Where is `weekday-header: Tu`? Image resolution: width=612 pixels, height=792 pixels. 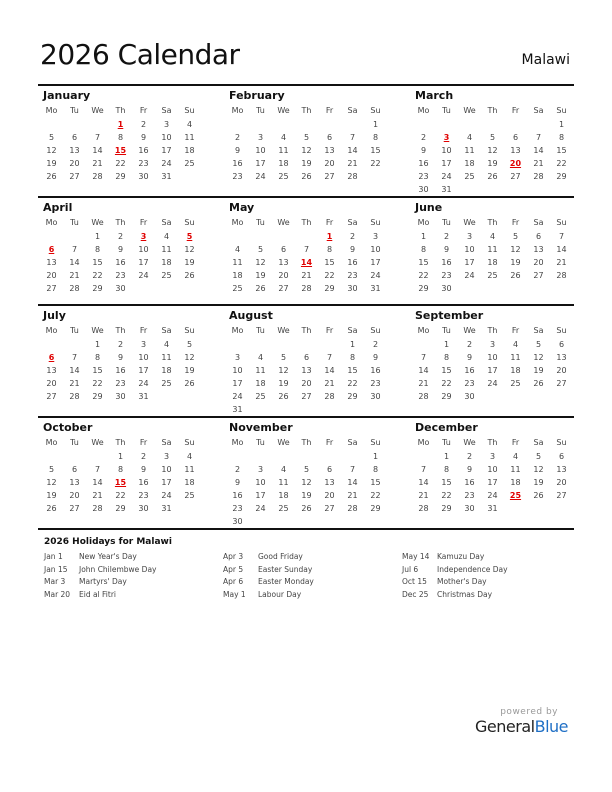
weekday-header: Tu is located at coordinates (446, 222).